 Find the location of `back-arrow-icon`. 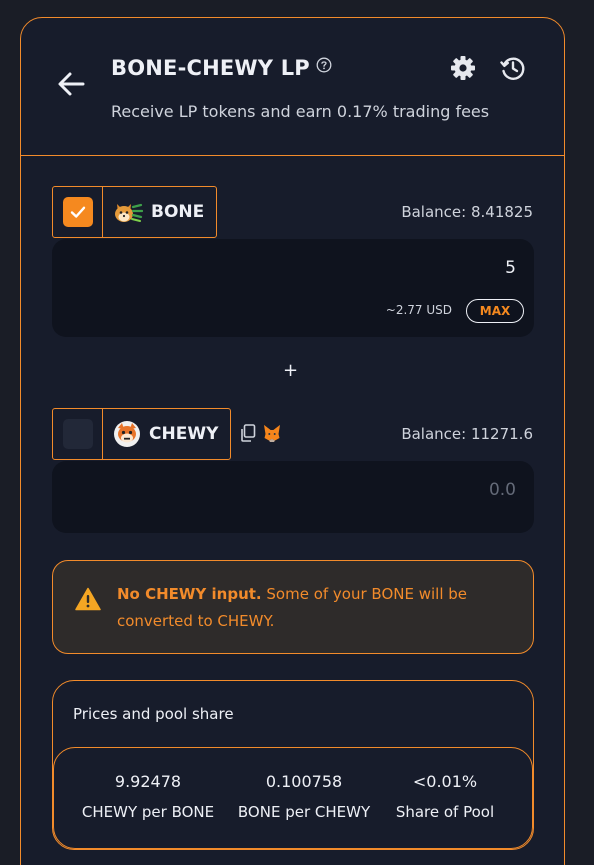

back-arrow-icon is located at coordinates (71, 84).